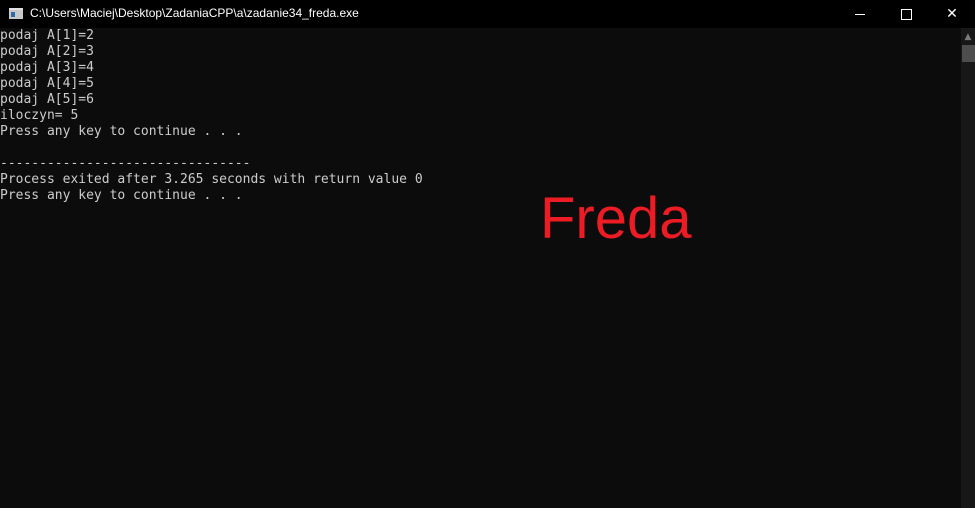 The width and height of the screenshot is (975, 508). Describe the element at coordinates (968, 53) in the screenshot. I see `scrollbar-thumb` at that location.